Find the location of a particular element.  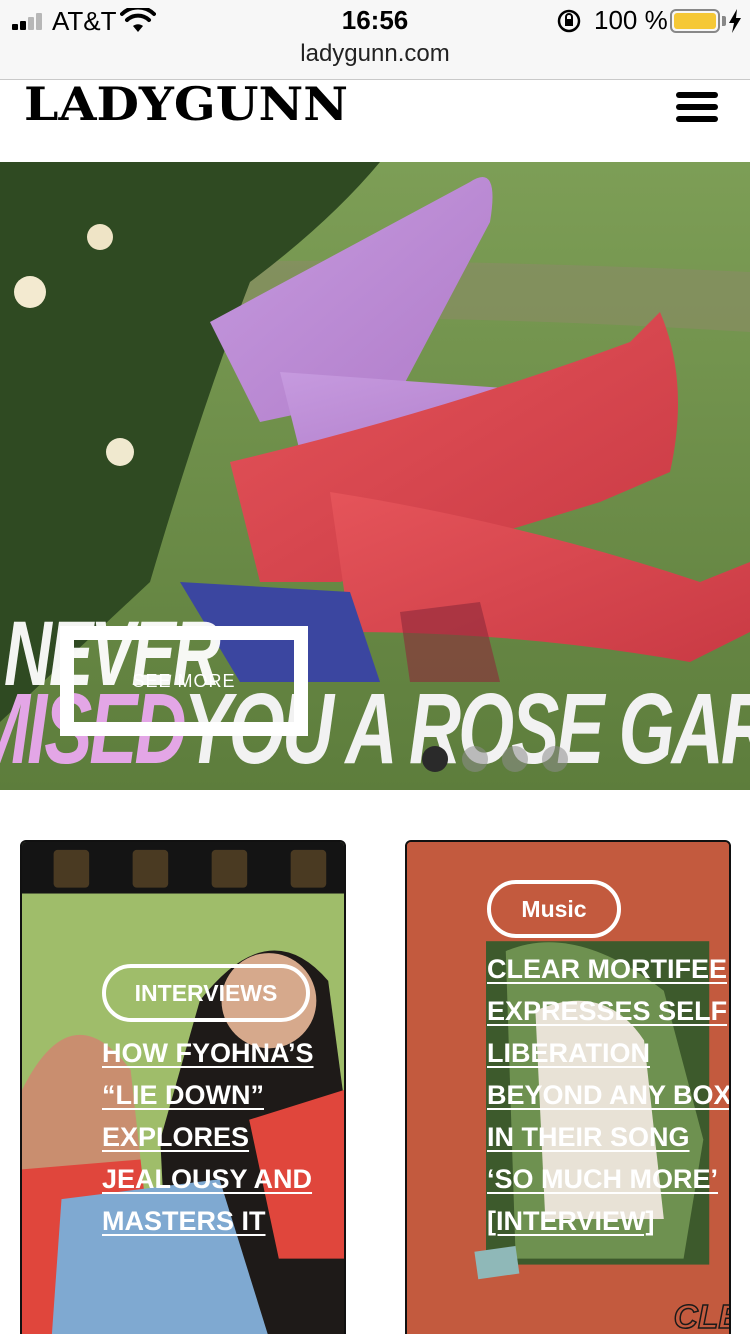

svg-text: LADYGUNN is located at coordinates (186, 103).